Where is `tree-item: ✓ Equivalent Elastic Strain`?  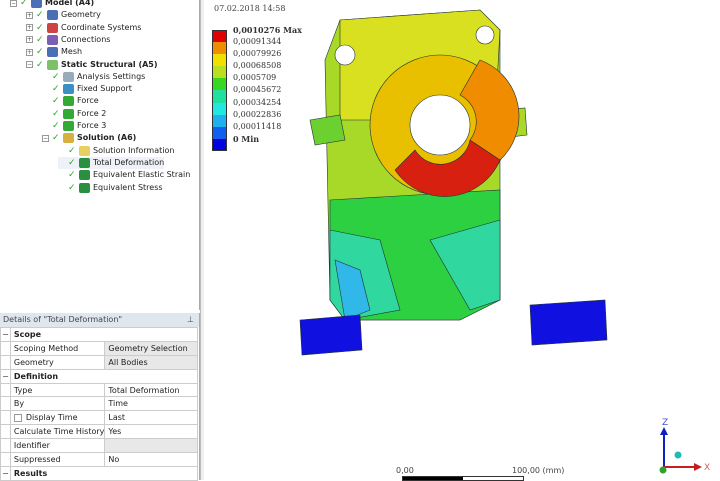 tree-item: ✓ Equivalent Elastic Strain is located at coordinates (124, 175).